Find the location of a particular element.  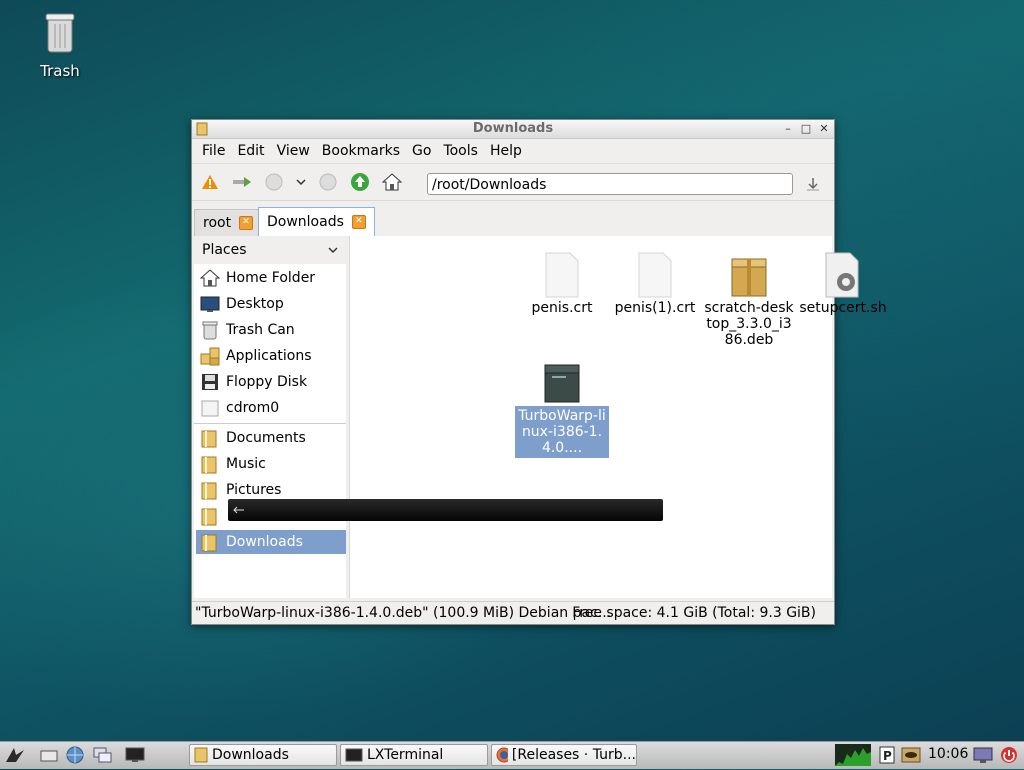

minimize-button: – is located at coordinates (788, 128).